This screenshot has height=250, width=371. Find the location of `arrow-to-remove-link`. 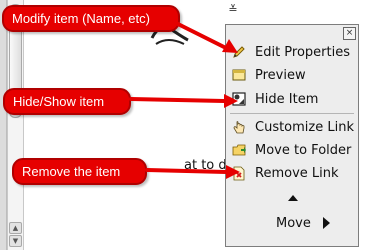

arrow-to-remove-link is located at coordinates (186, 171).